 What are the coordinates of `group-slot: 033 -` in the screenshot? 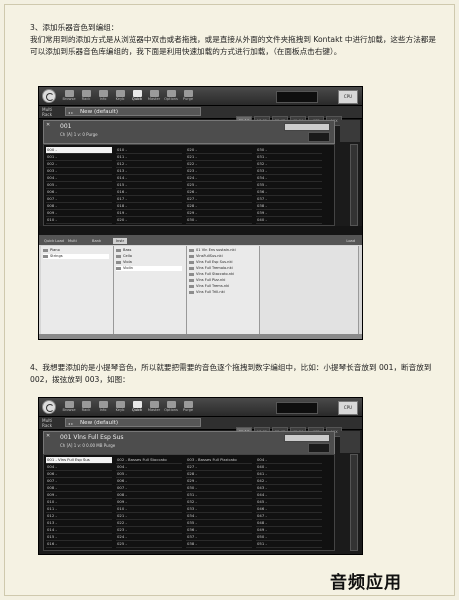 It's located at (219, 509).